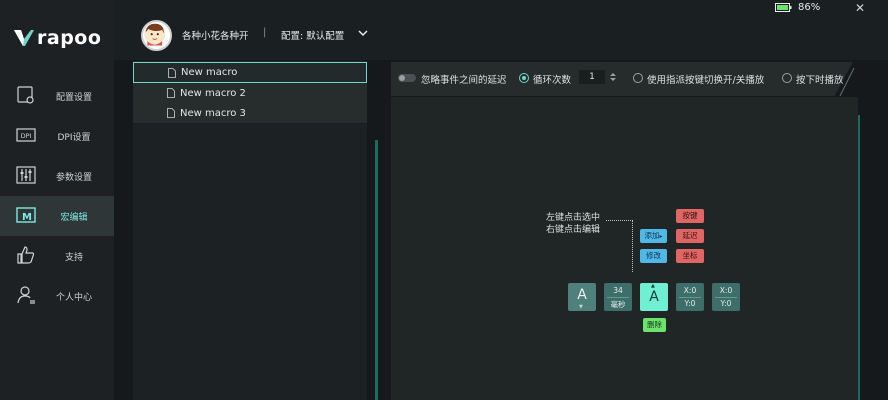 The image size is (888, 400). Describe the element at coordinates (363, 33) in the screenshot. I see `chevron-down-icon` at that location.